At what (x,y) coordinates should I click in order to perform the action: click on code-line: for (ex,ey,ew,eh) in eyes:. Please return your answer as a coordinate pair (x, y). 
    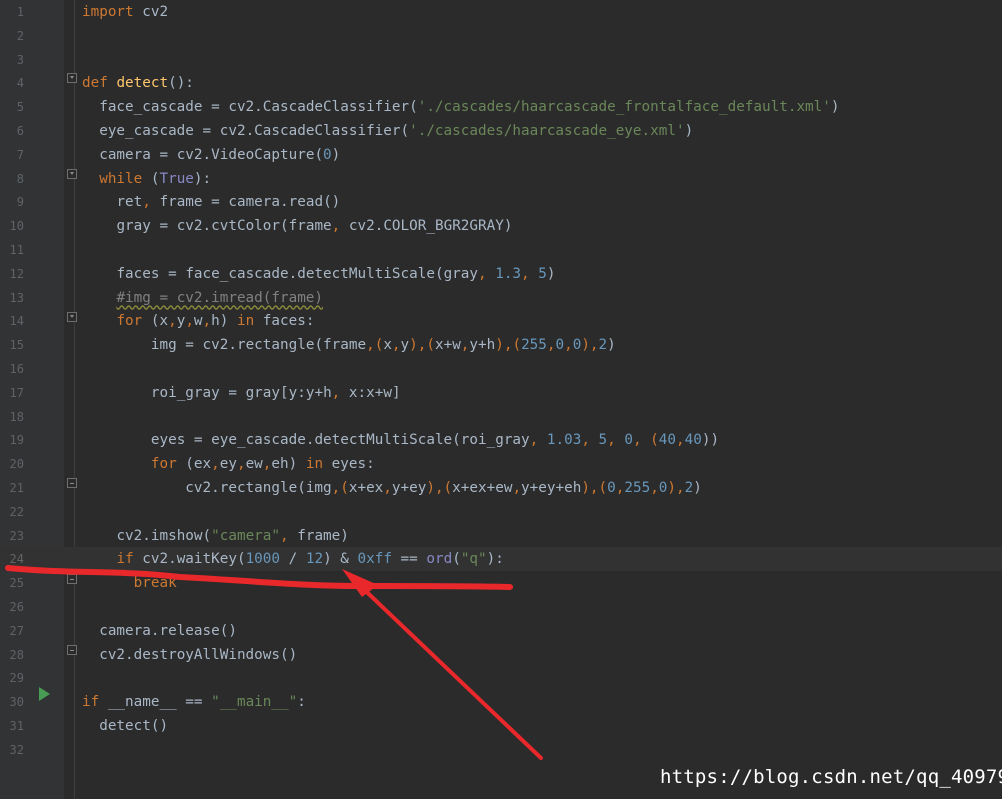
    Looking at the image, I should click on (228, 464).